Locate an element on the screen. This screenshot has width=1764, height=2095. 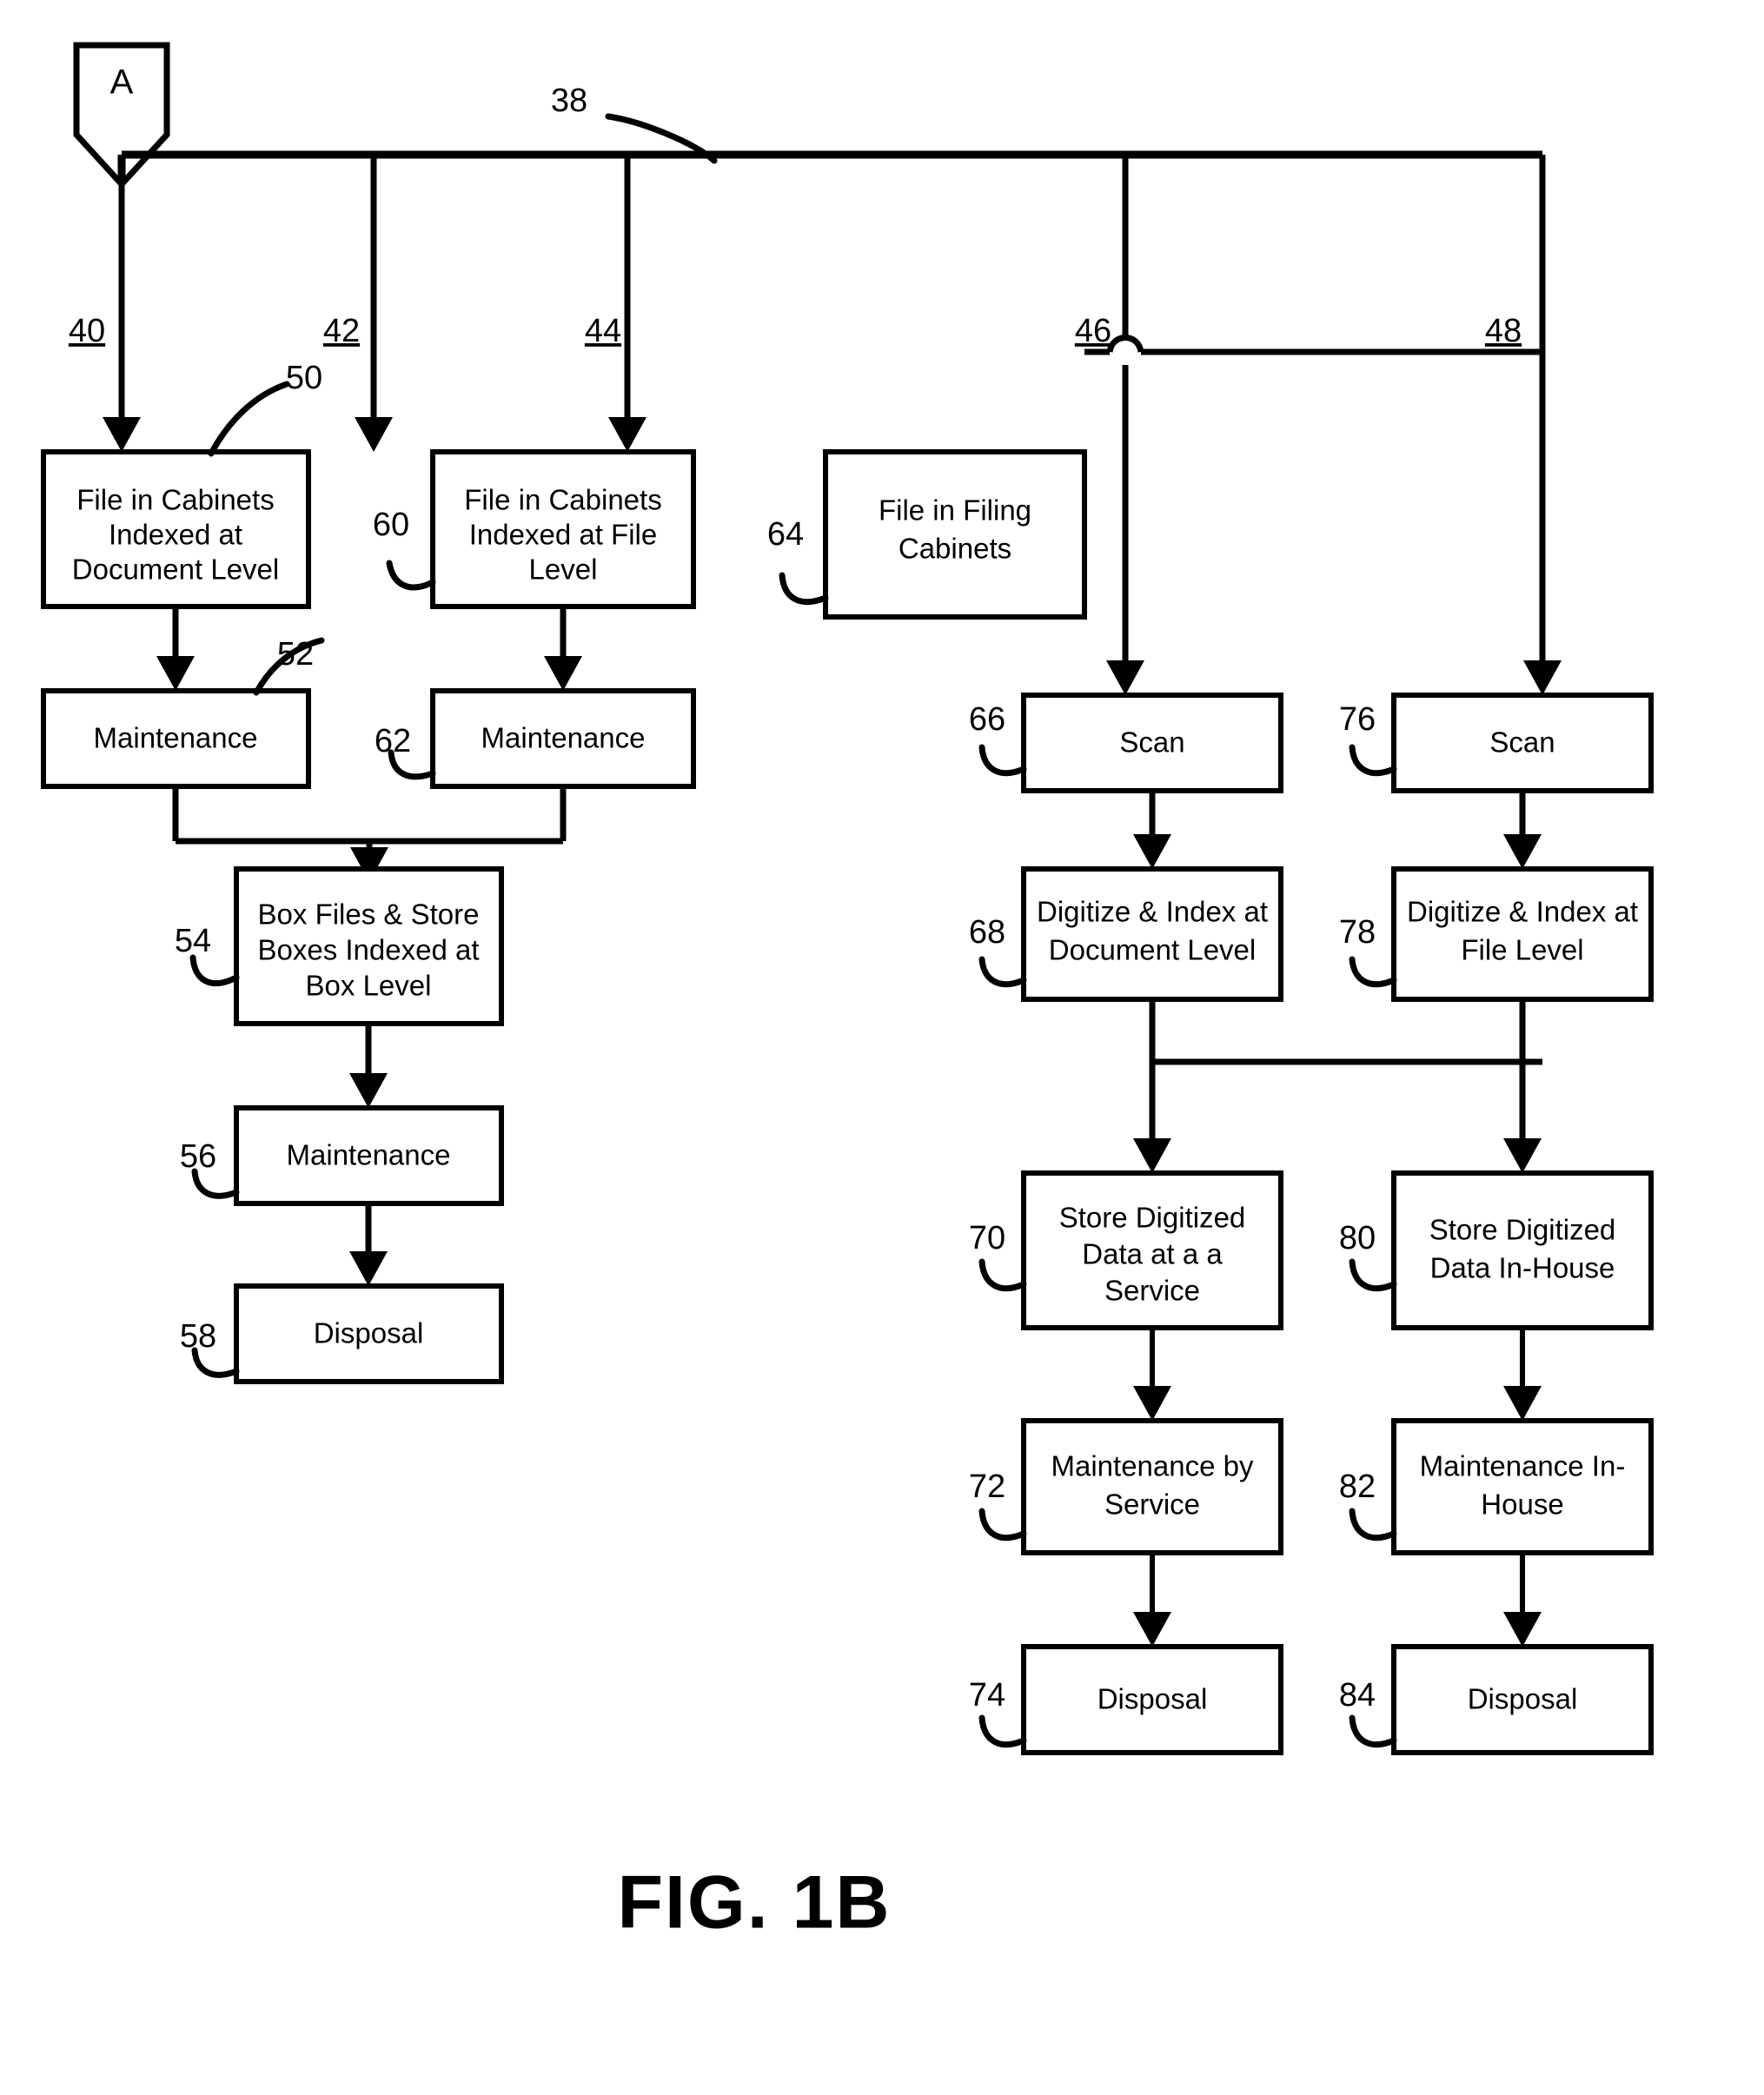
node-74-line-0: Disposal is located at coordinates (1153, 1699).